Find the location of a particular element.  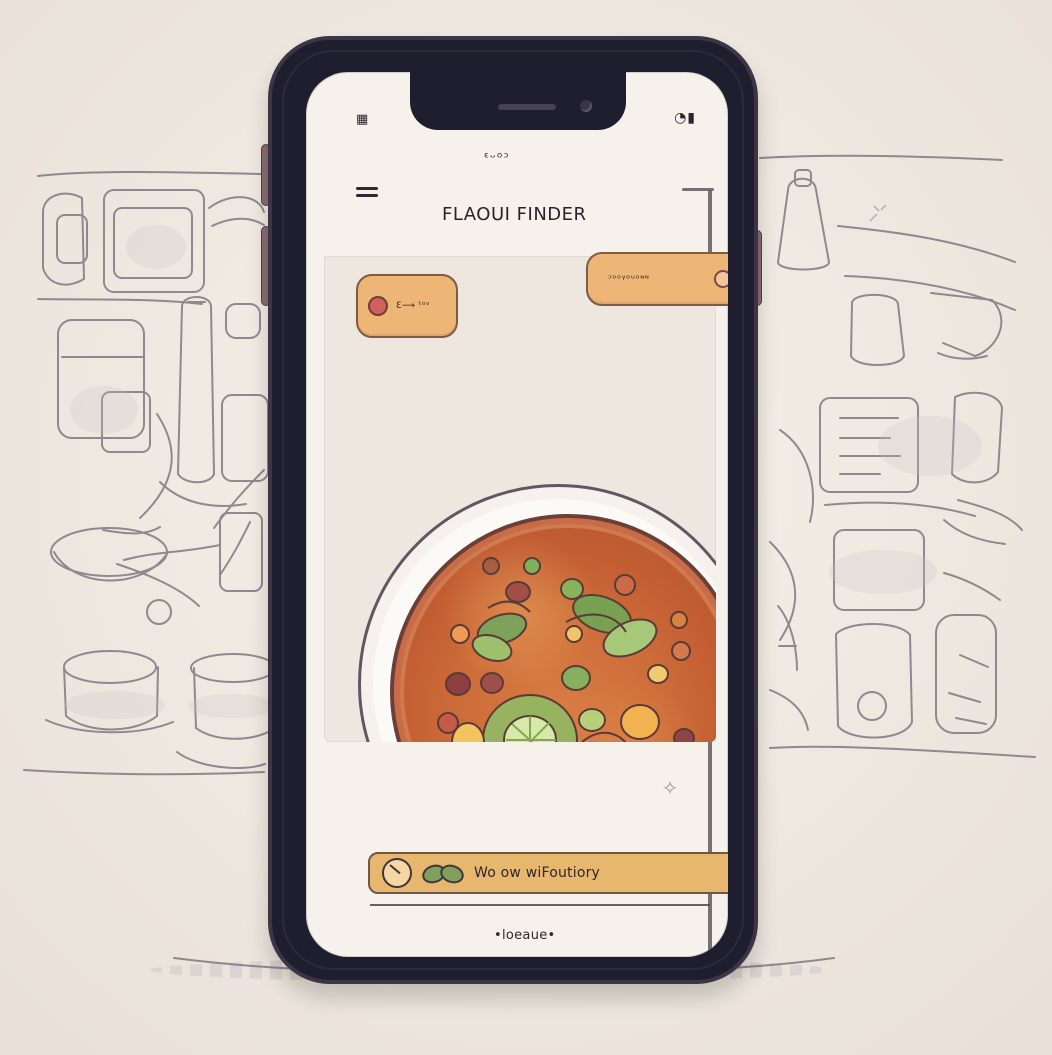

sparkle-icon: ✧ is located at coordinates (670, 788).